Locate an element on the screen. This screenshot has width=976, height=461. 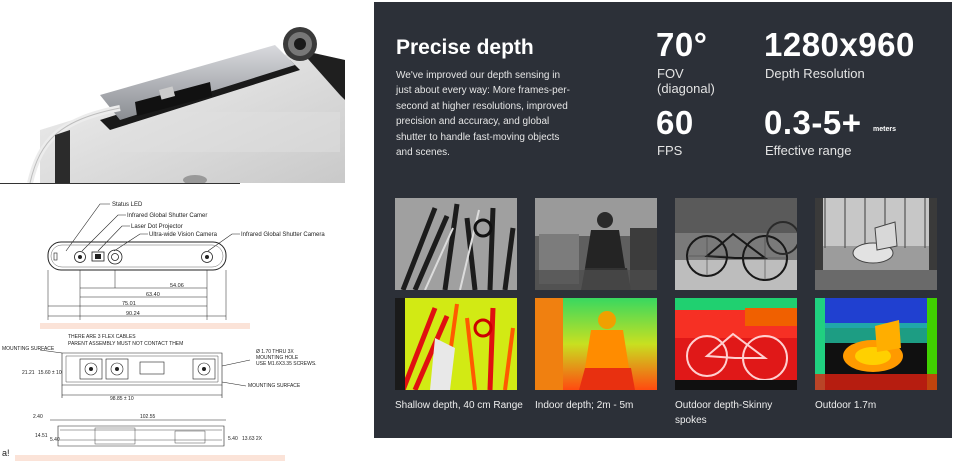
label-h3: 5.40 is located at coordinates (233, 439).